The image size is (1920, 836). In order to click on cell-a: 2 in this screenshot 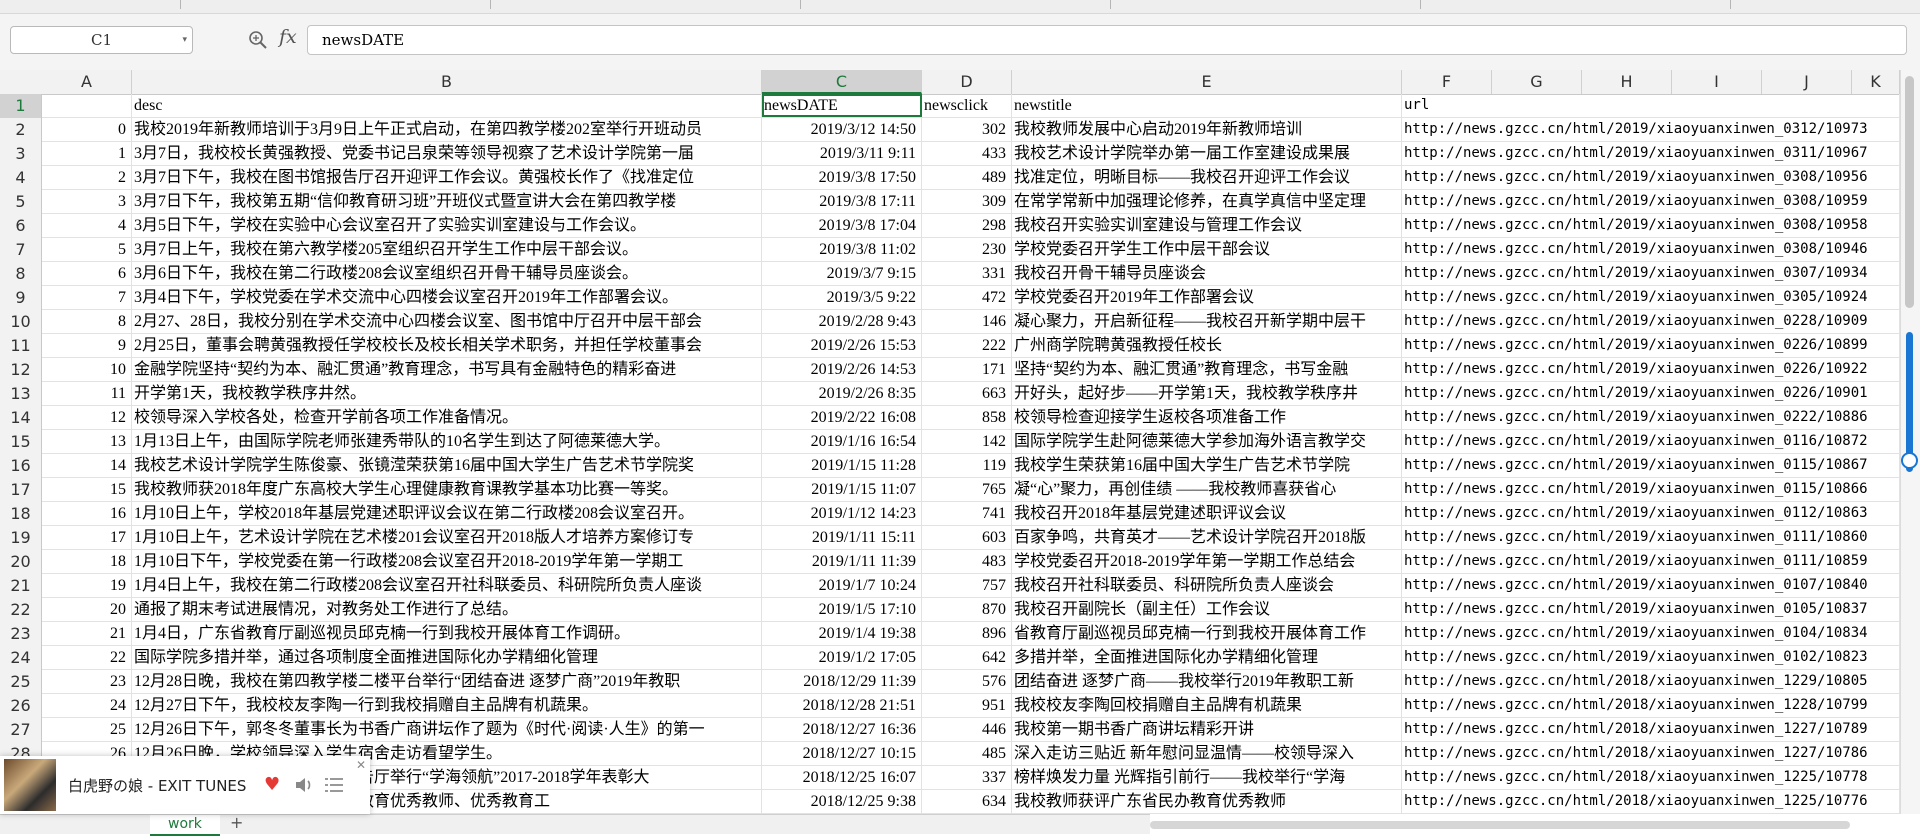, I will do `click(87, 177)`.